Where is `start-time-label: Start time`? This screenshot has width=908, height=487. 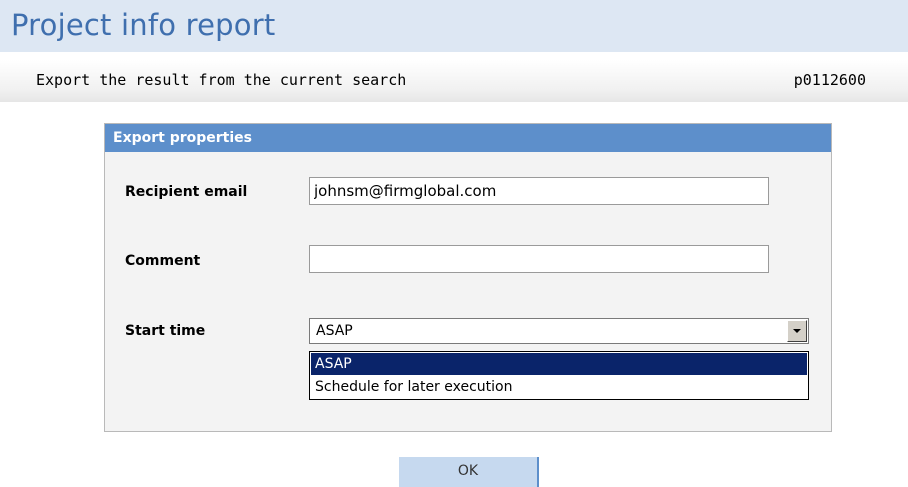
start-time-label: Start time is located at coordinates (165, 331).